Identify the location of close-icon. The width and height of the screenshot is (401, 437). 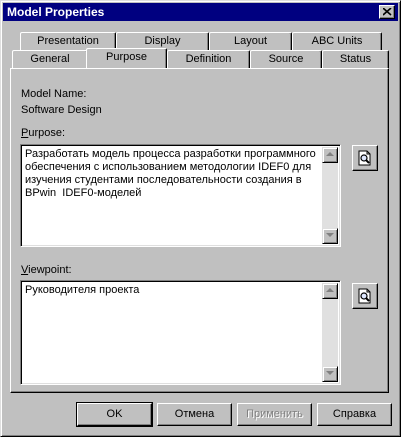
(387, 12).